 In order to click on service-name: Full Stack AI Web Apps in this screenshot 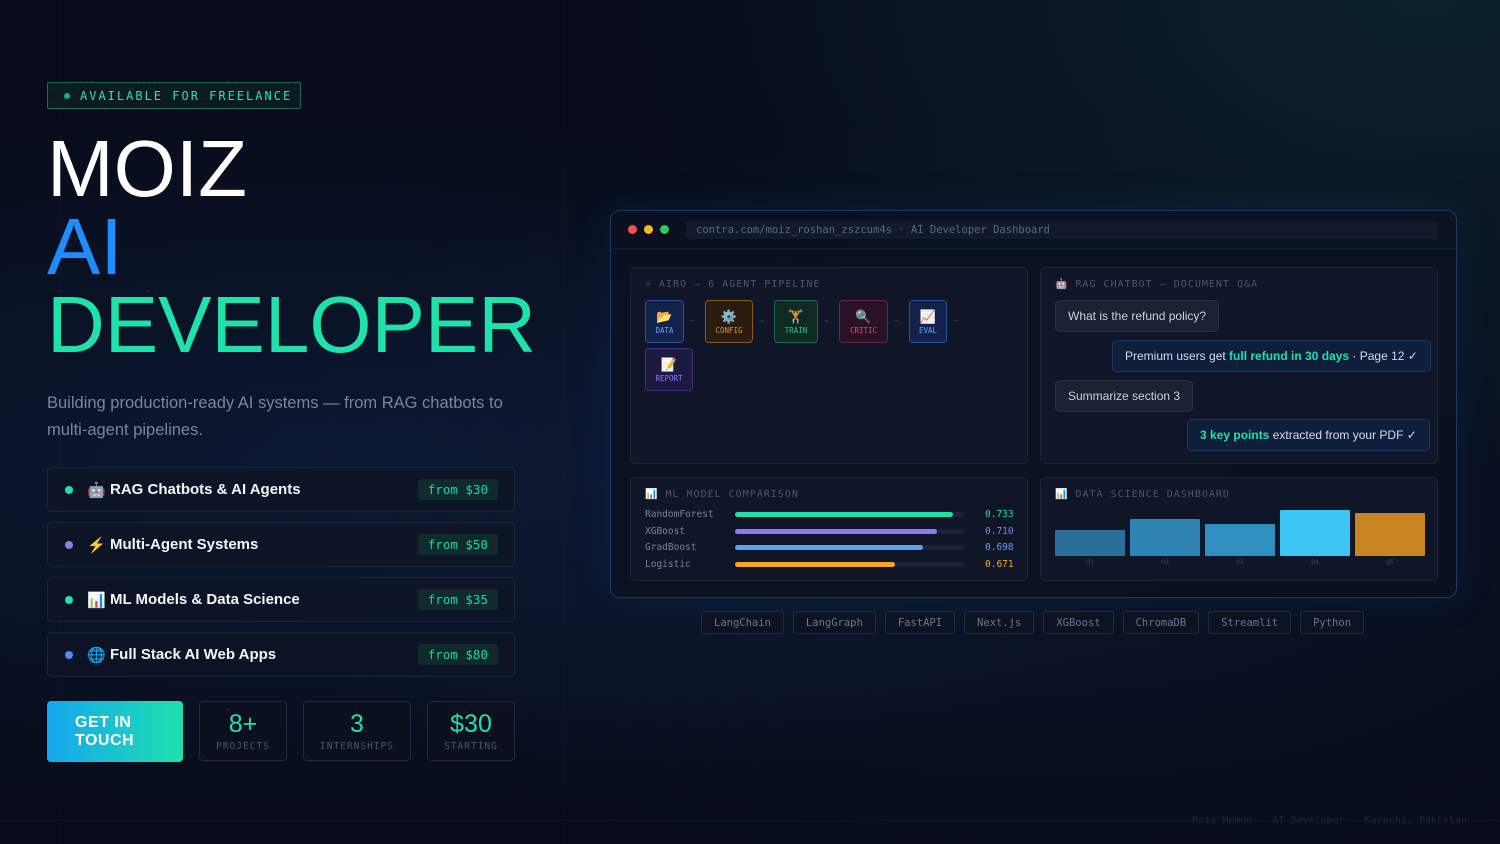, I will do `click(193, 654)`.